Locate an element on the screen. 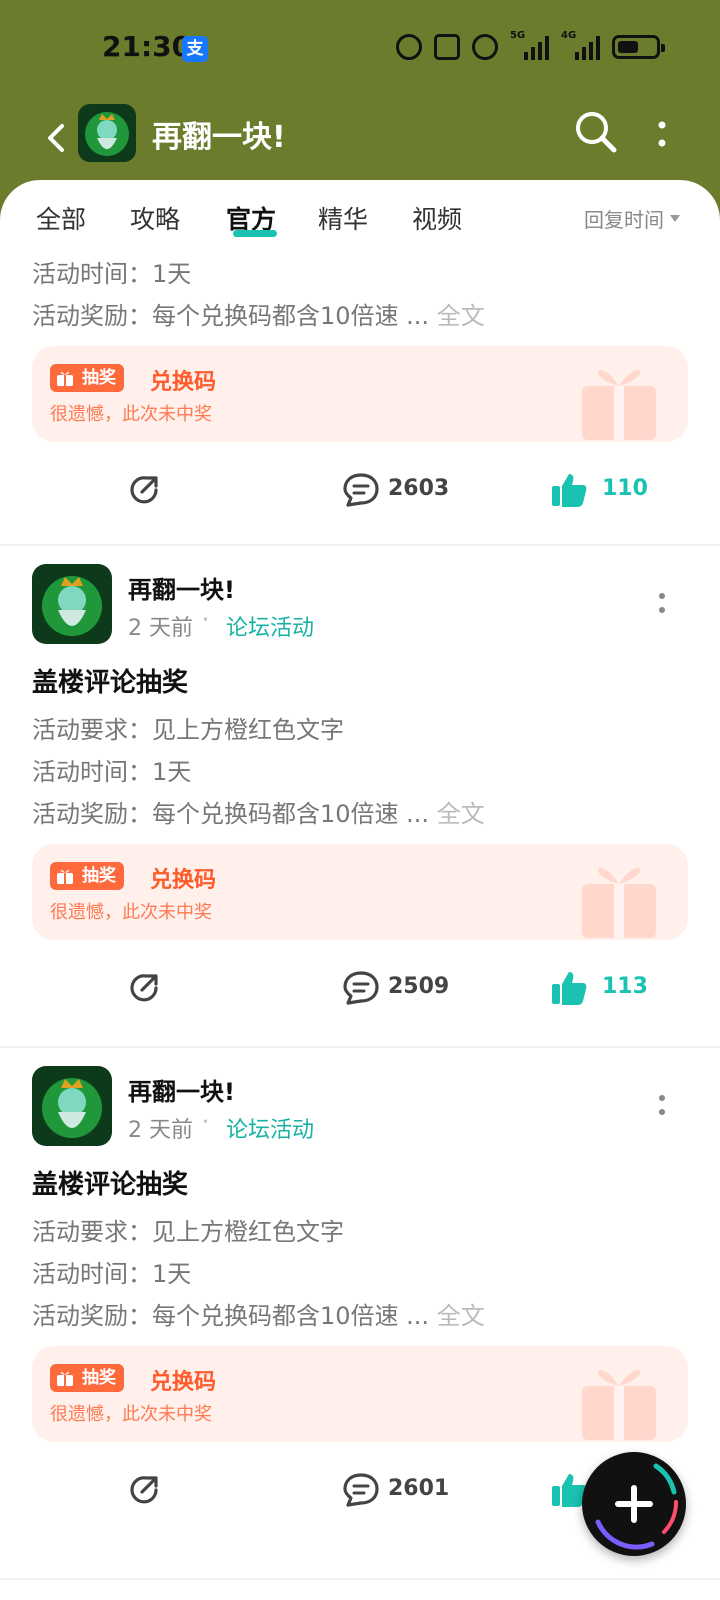  signal-5g-icon: 5G is located at coordinates (529, 45).